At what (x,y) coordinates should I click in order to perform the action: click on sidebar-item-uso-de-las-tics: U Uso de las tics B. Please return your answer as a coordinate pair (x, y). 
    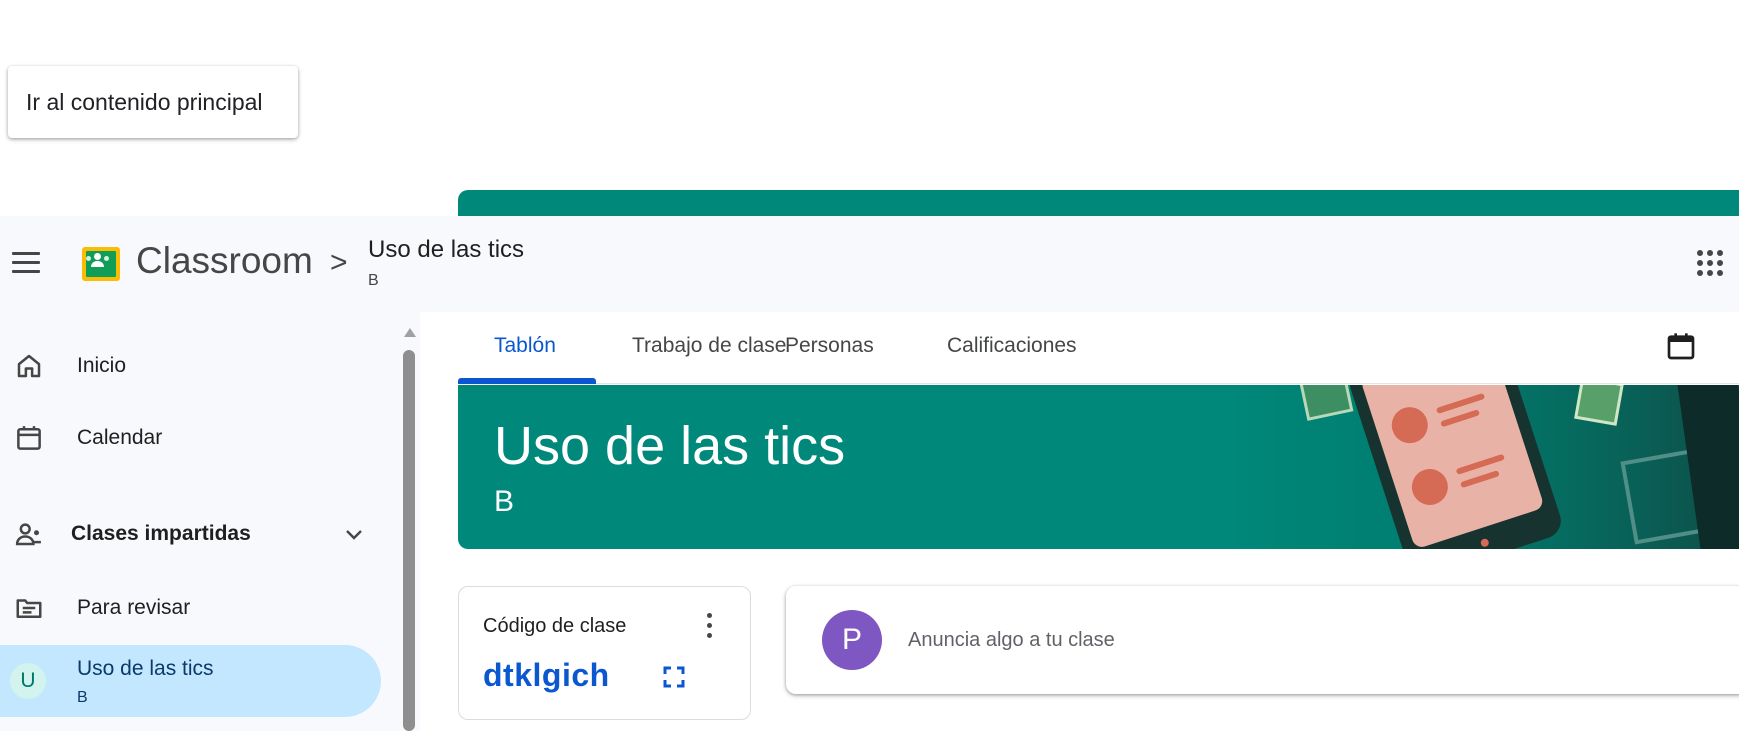
    Looking at the image, I should click on (190, 681).